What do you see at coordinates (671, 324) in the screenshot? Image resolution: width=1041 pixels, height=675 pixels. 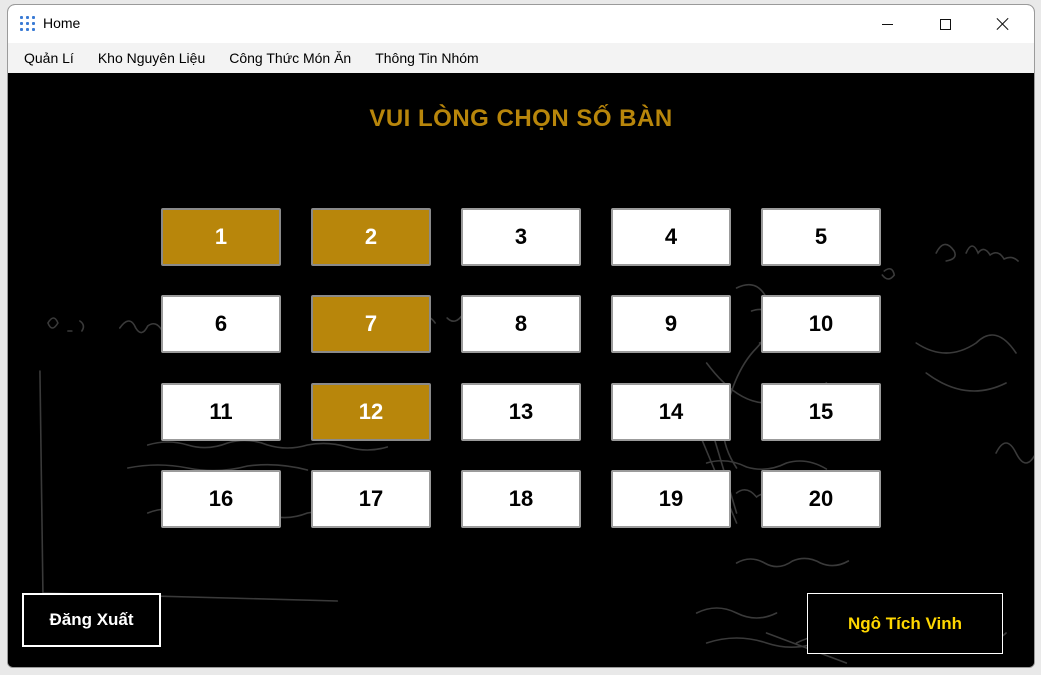 I see `table-button-9: 9` at bounding box center [671, 324].